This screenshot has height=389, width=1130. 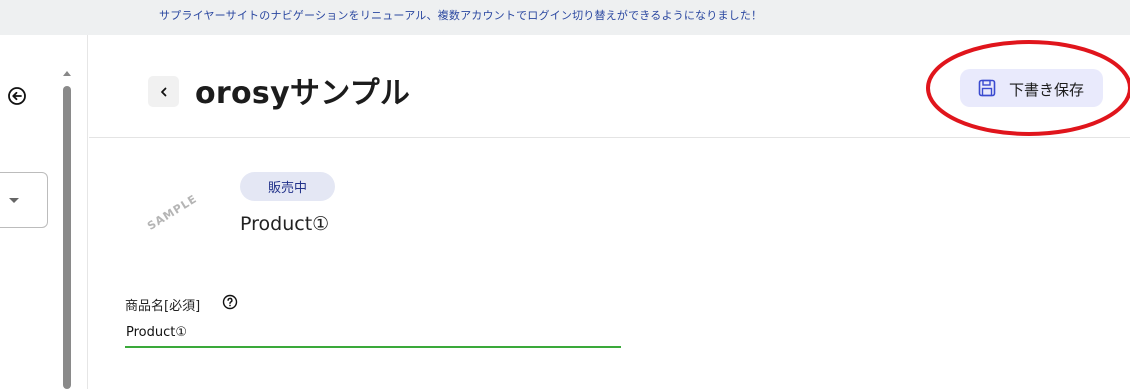 What do you see at coordinates (17, 96) in the screenshot?
I see `circle-arrow-left-icon` at bounding box center [17, 96].